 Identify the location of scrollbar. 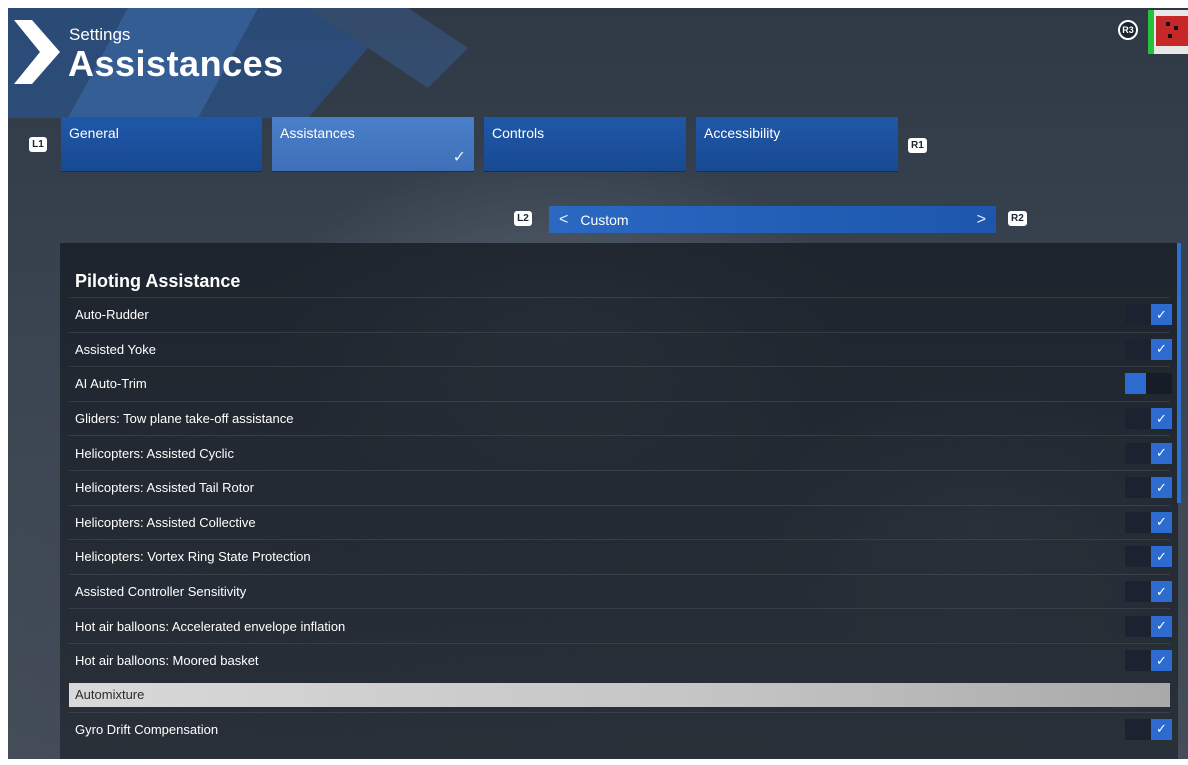
(1179, 373).